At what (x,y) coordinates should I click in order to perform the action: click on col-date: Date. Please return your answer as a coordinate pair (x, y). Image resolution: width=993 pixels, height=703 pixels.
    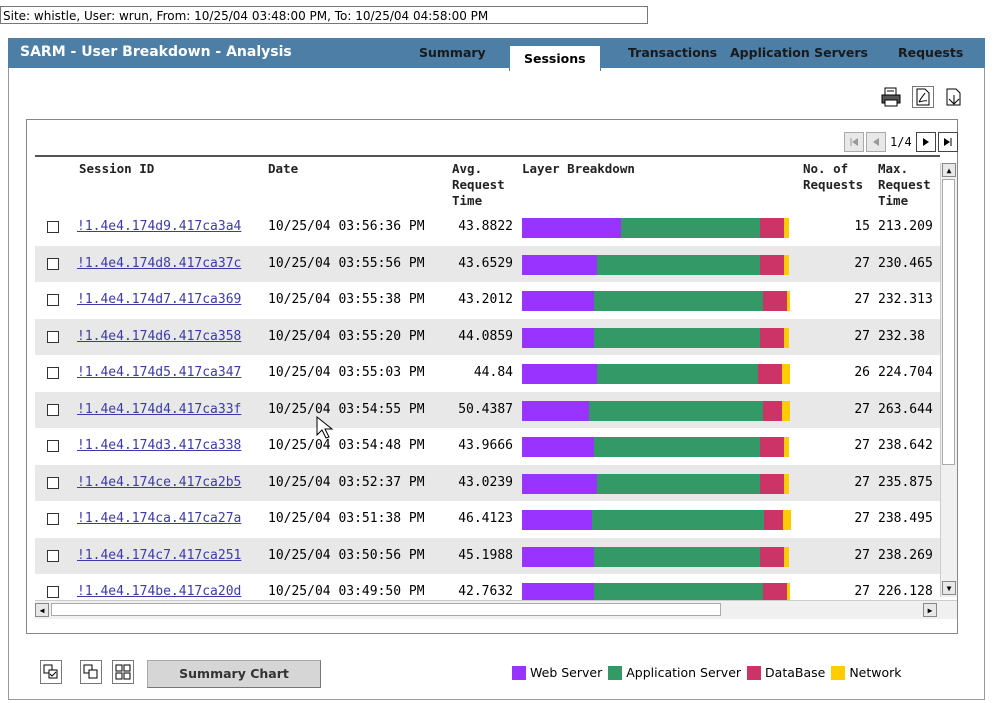
    Looking at the image, I should click on (283, 169).